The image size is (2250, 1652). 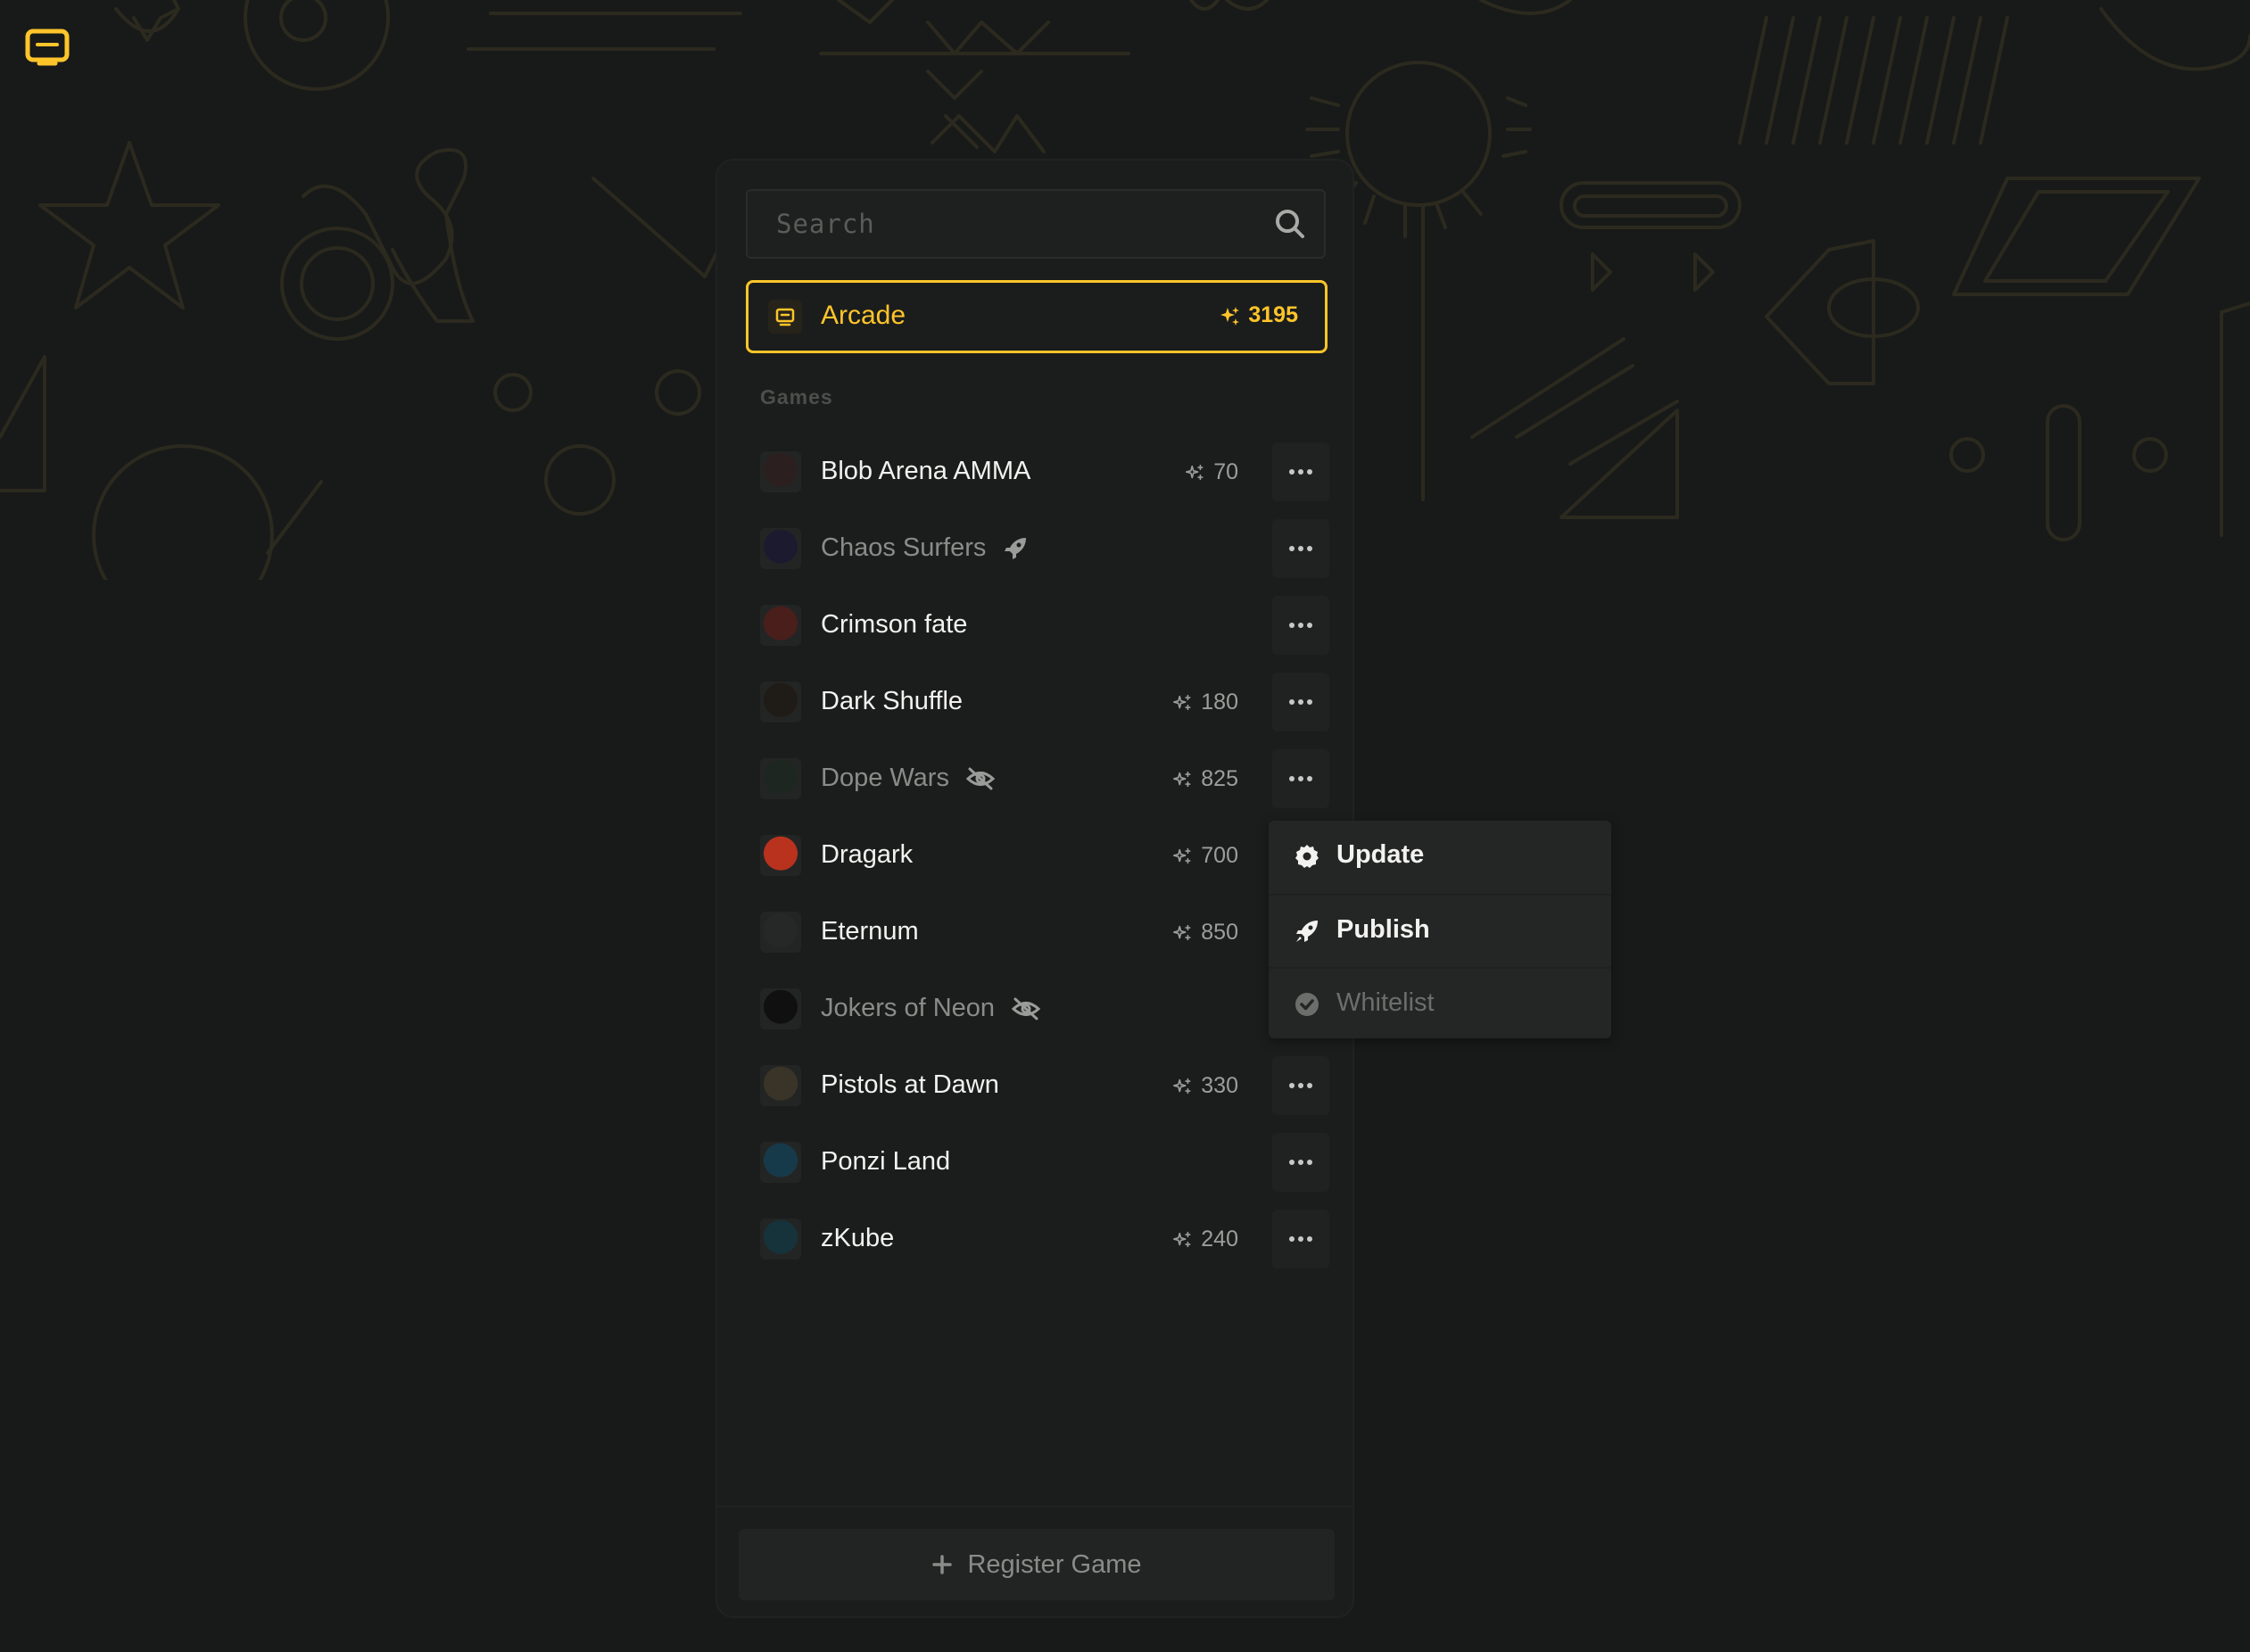 I want to click on search-icon, so click(x=1290, y=224).